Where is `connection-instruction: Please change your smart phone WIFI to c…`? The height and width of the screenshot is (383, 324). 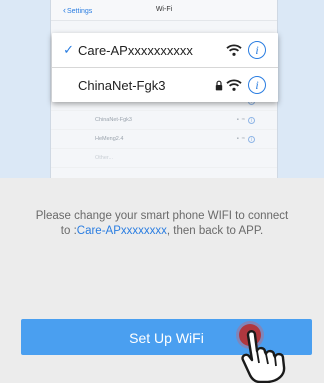
connection-instruction: Please change your smart phone WIFI to c… is located at coordinates (162, 224).